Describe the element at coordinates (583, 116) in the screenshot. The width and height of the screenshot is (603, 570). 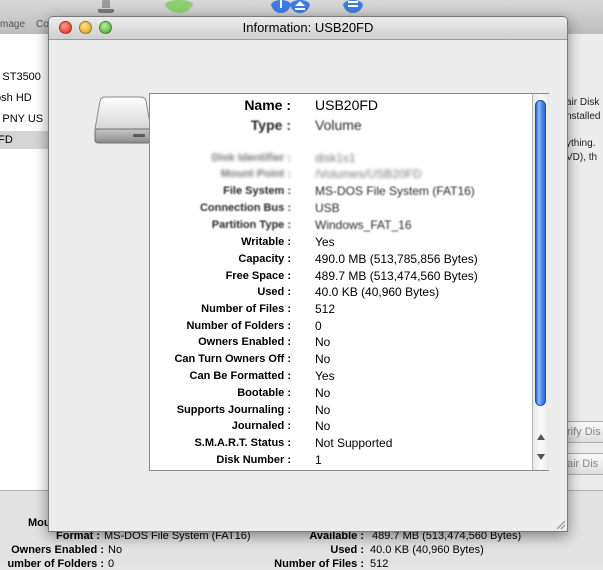
I see `first-aid-text: nstalled` at that location.